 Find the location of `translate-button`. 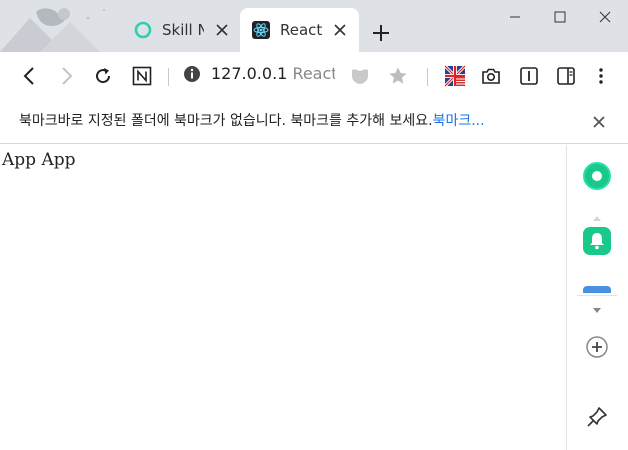

translate-button is located at coordinates (455, 76).